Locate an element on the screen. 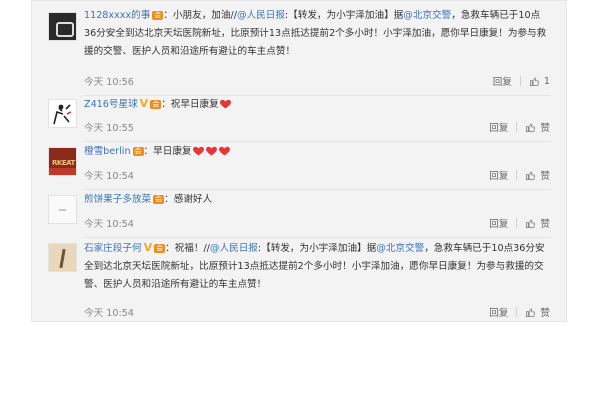 The height and width of the screenshot is (410, 600). like-label: 1 is located at coordinates (546, 81).